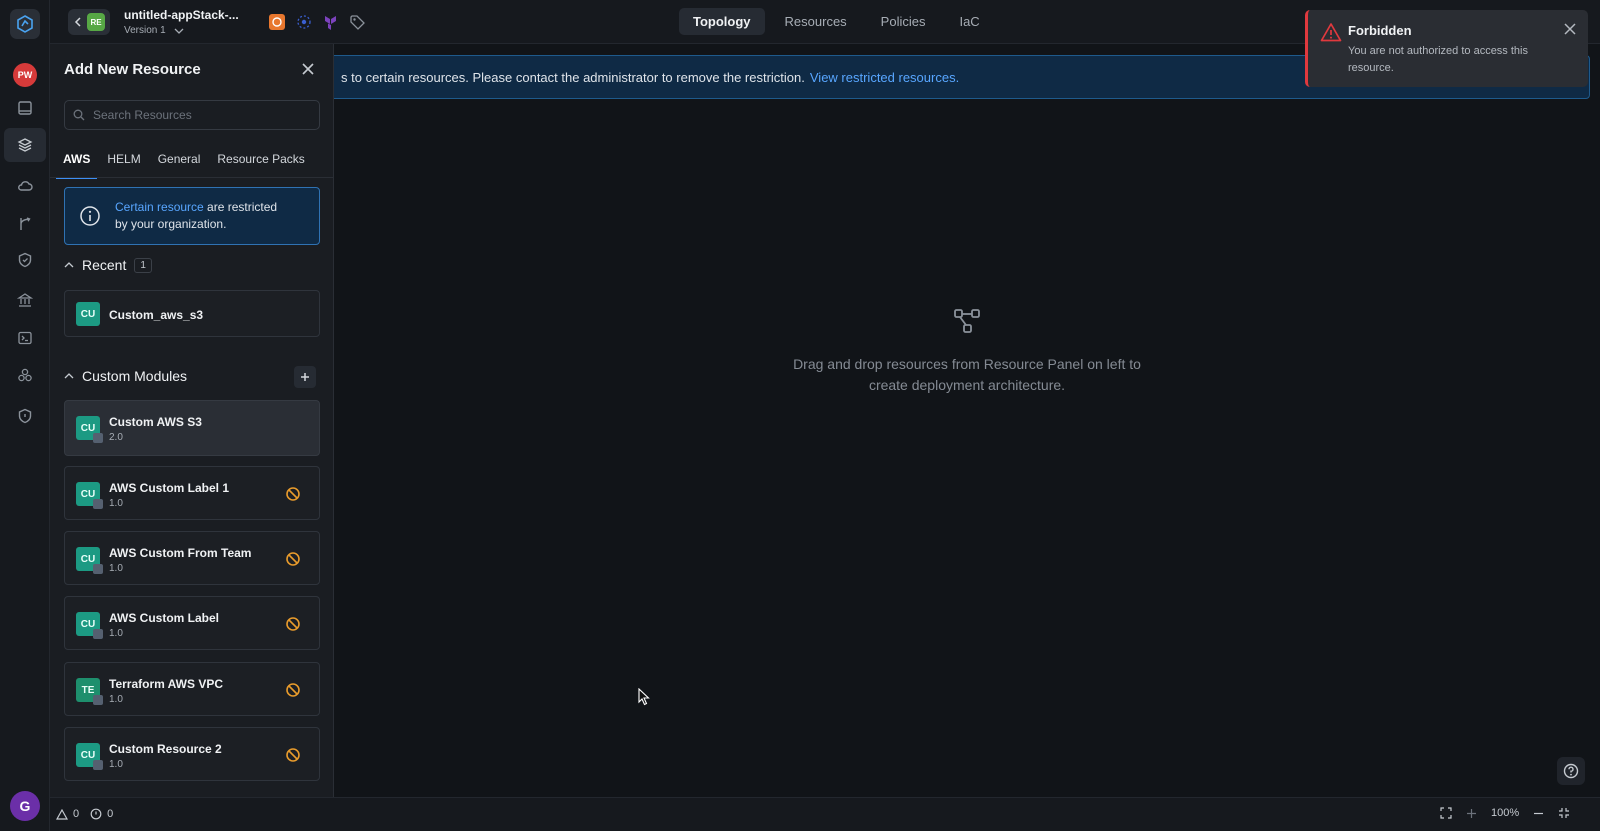 The height and width of the screenshot is (831, 1600). I want to click on tag-icon, so click(358, 22).